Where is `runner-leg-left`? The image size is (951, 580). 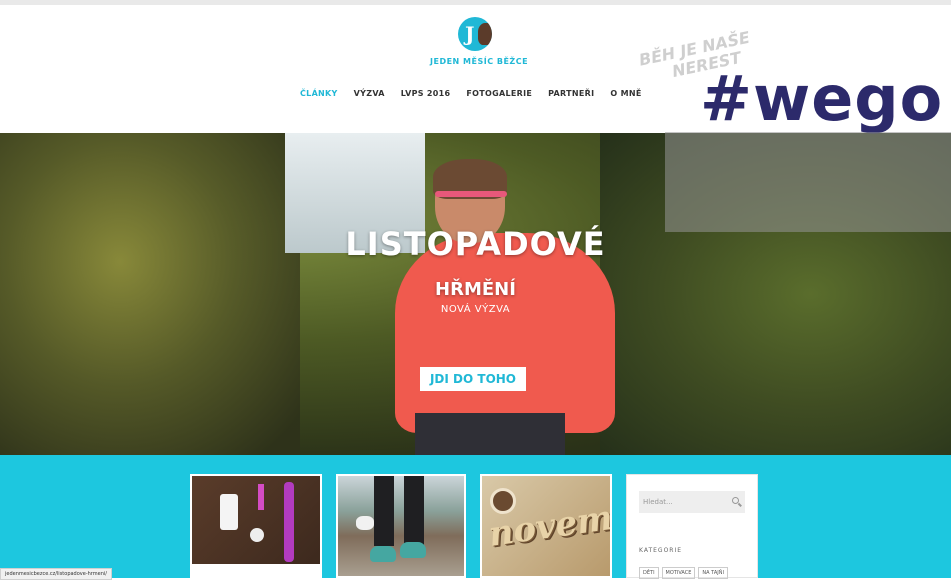
runner-leg-left is located at coordinates (384, 511).